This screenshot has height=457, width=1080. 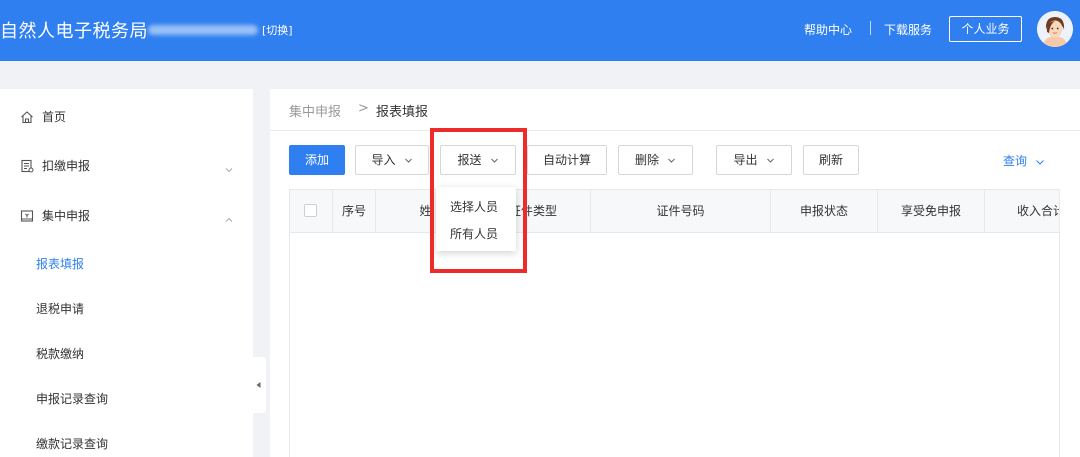 I want to click on chevron-up-icon, so click(x=229, y=216).